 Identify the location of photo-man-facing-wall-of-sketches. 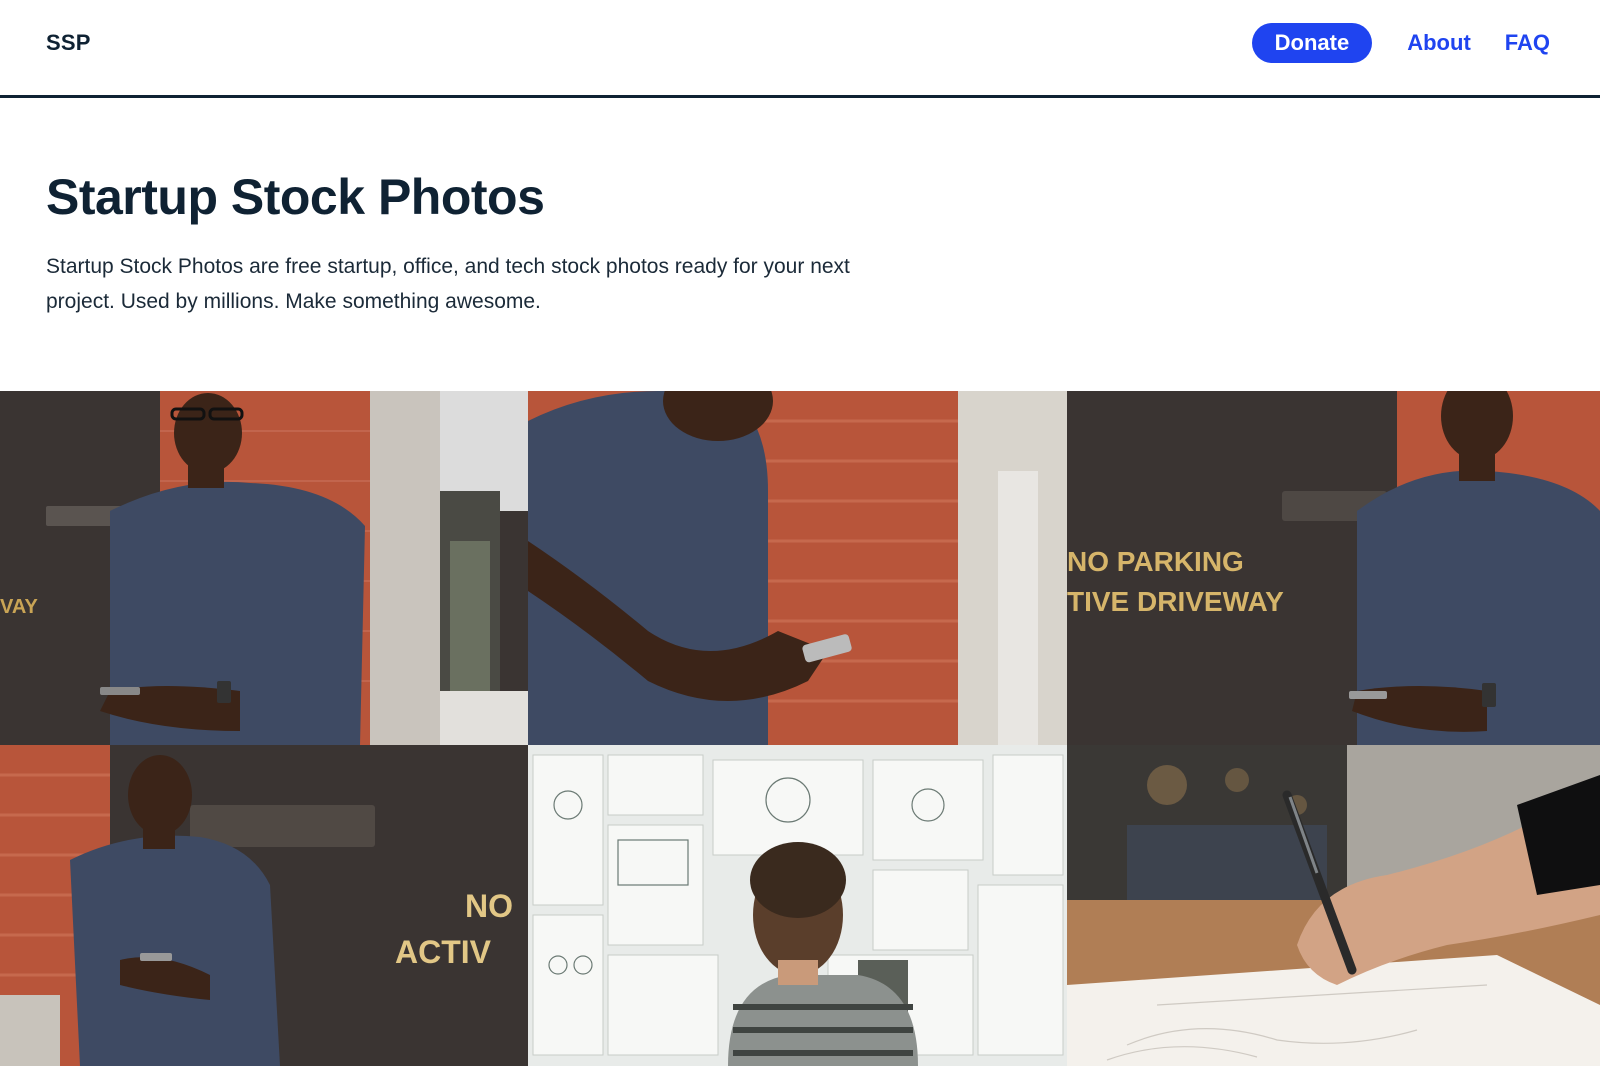
(797, 905).